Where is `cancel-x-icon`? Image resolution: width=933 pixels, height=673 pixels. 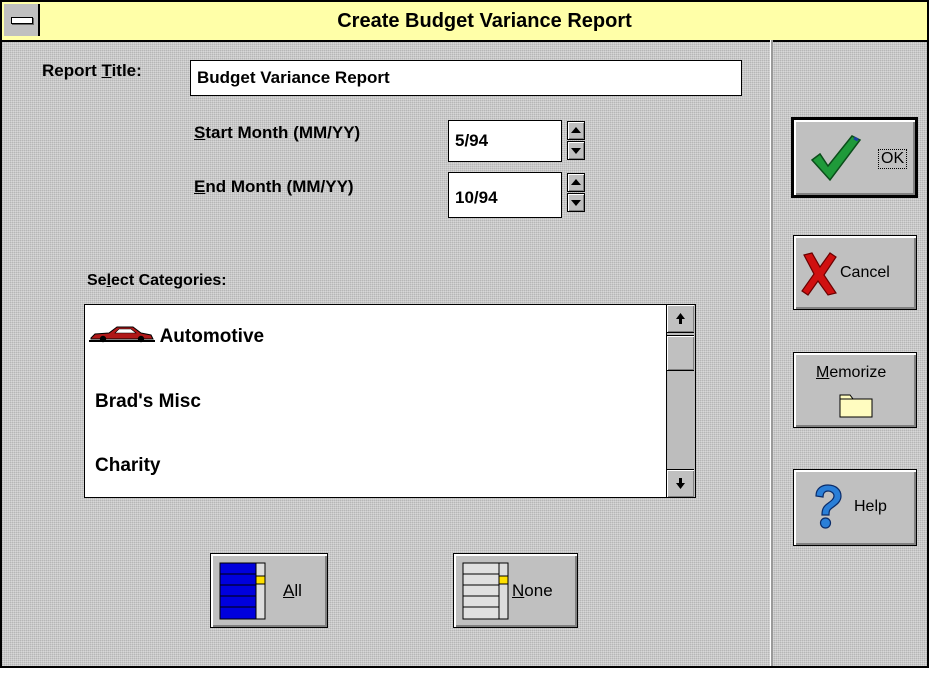 cancel-x-icon is located at coordinates (819, 274).